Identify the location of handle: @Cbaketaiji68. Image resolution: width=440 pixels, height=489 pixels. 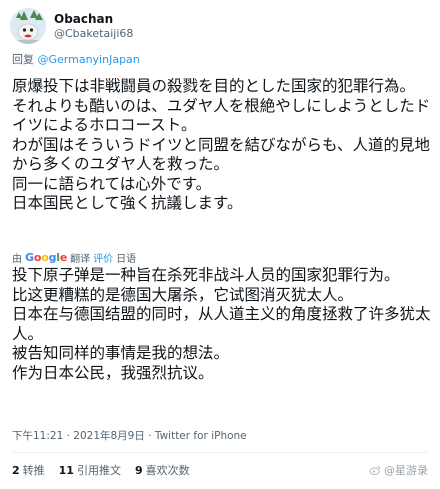
(93, 34).